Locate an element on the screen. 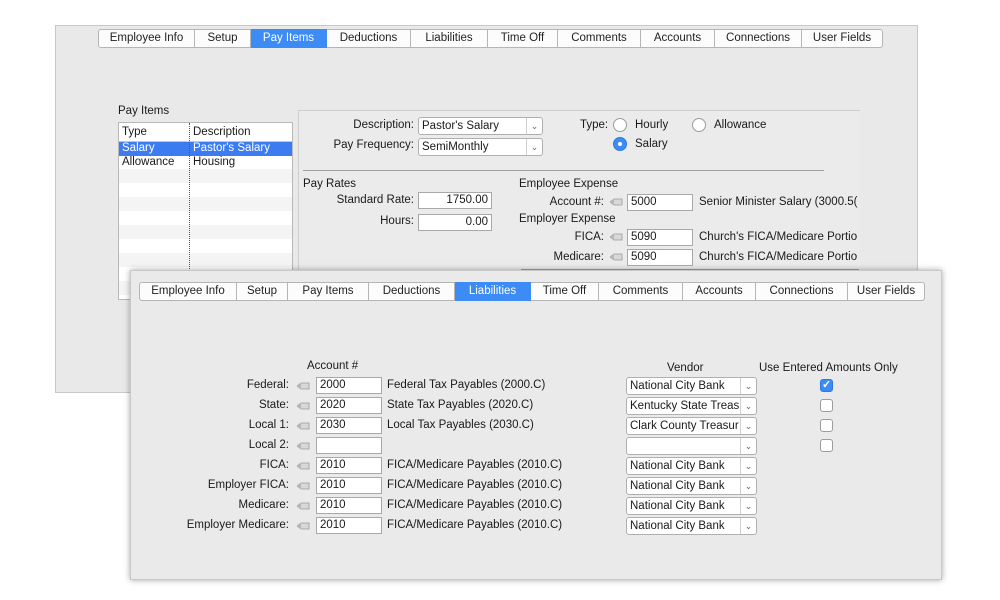 This screenshot has height=600, width=1000. pay-rates-title: Pay Rates is located at coordinates (330, 184).